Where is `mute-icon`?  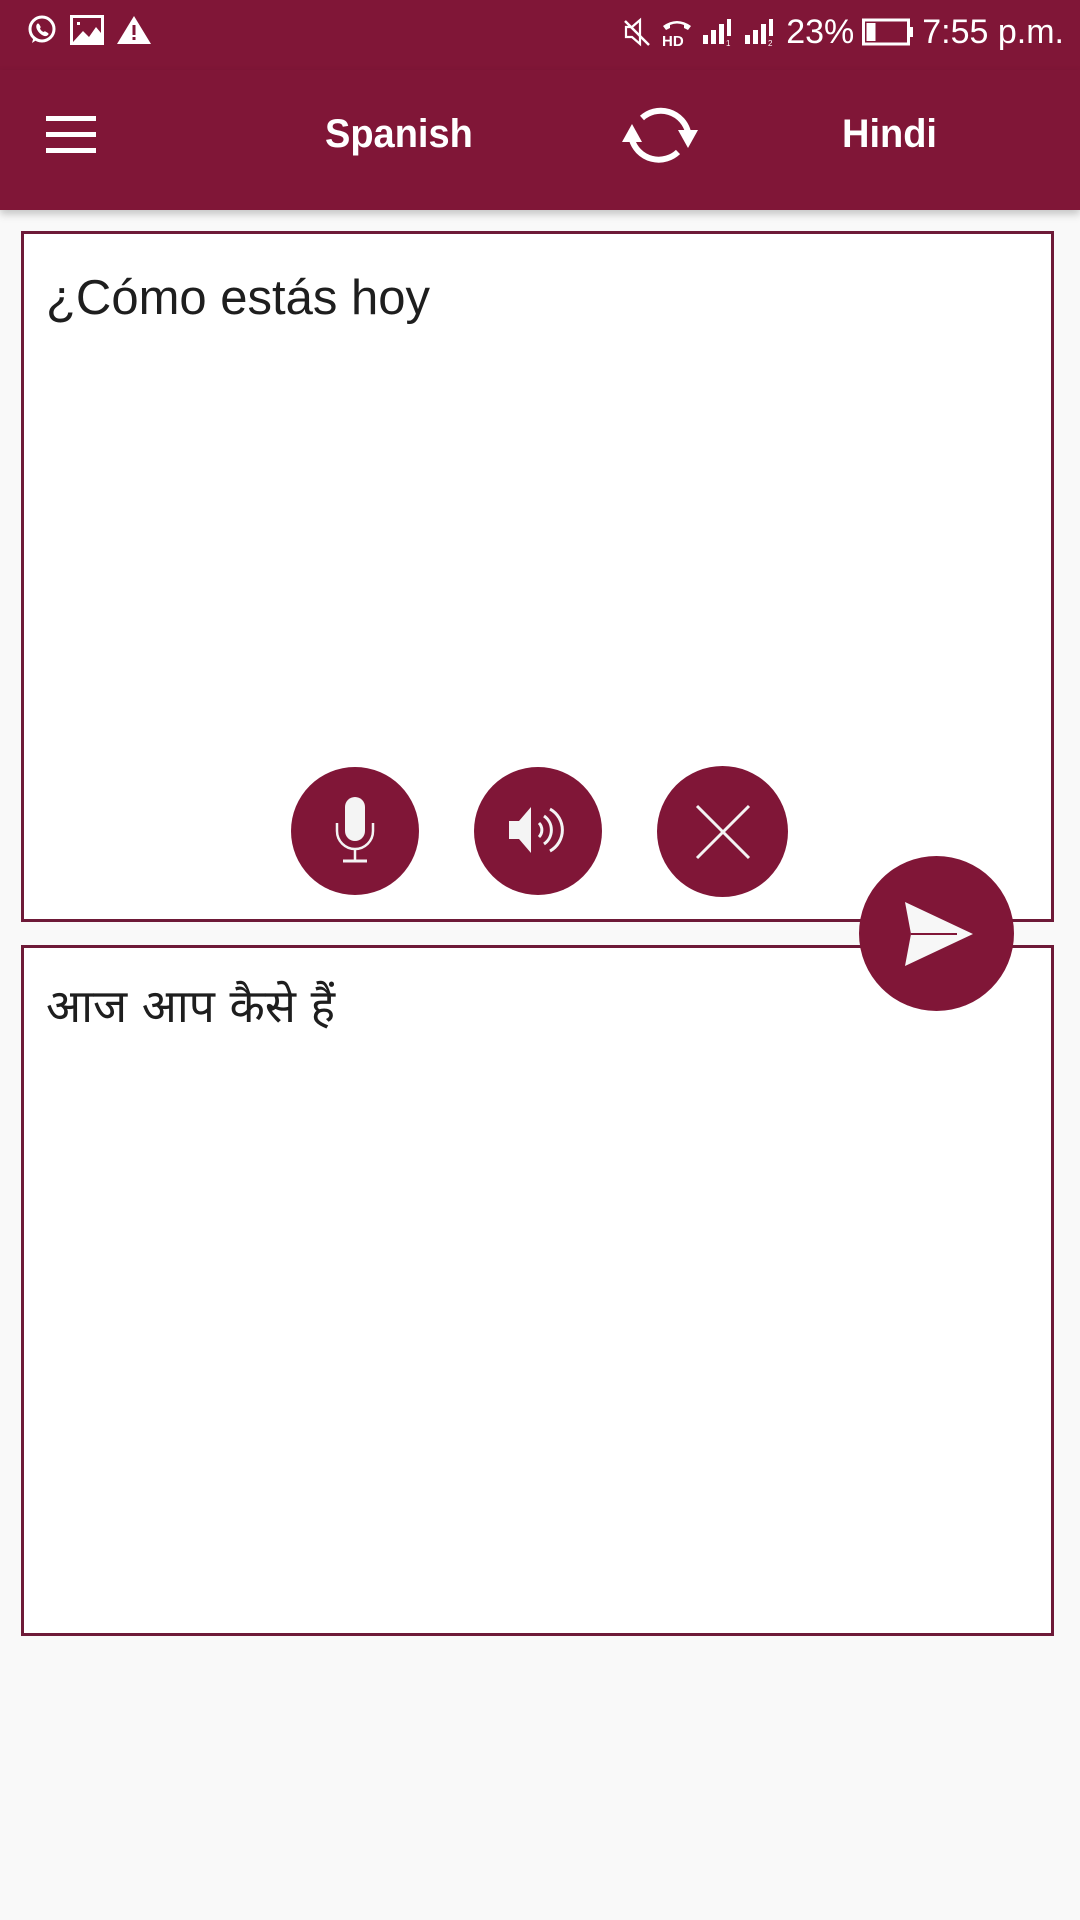 mute-icon is located at coordinates (637, 32).